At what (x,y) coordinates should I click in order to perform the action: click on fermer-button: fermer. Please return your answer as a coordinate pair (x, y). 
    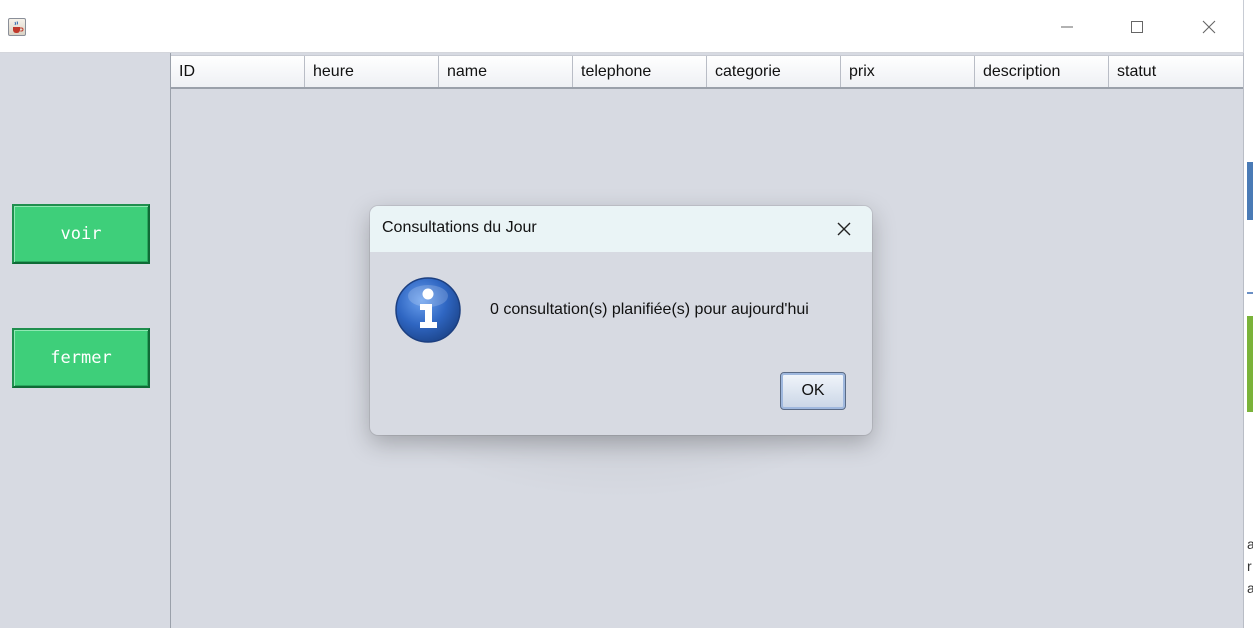
    Looking at the image, I should click on (81, 358).